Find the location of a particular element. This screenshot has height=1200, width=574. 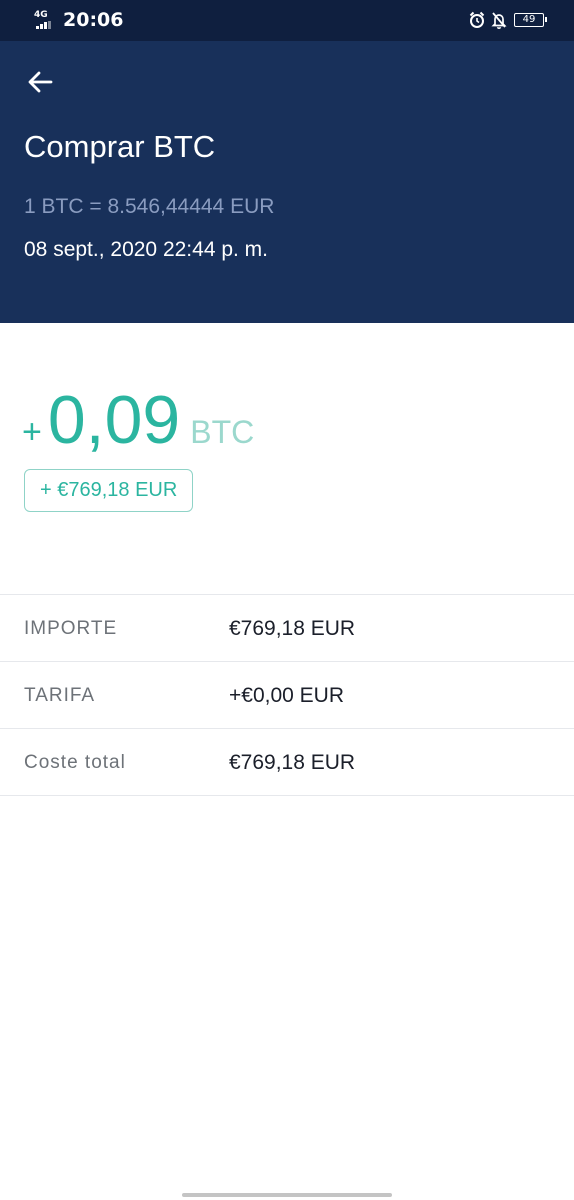

detail-value: +€0,00 EUR is located at coordinates (286, 695).